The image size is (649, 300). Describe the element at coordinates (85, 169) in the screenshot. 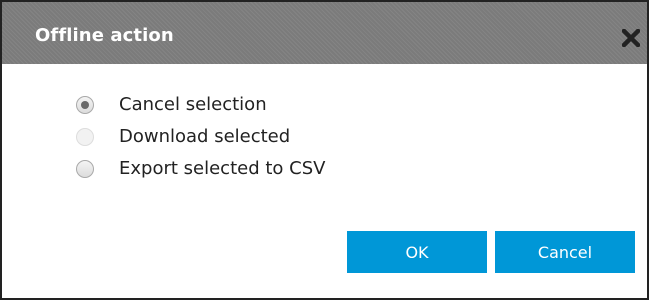

I see `radio-export-csv` at that location.